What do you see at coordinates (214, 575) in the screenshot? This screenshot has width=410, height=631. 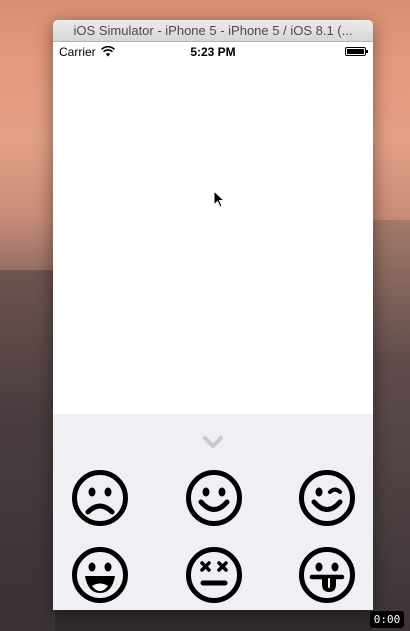 I see `dizzy-face-icon` at bounding box center [214, 575].